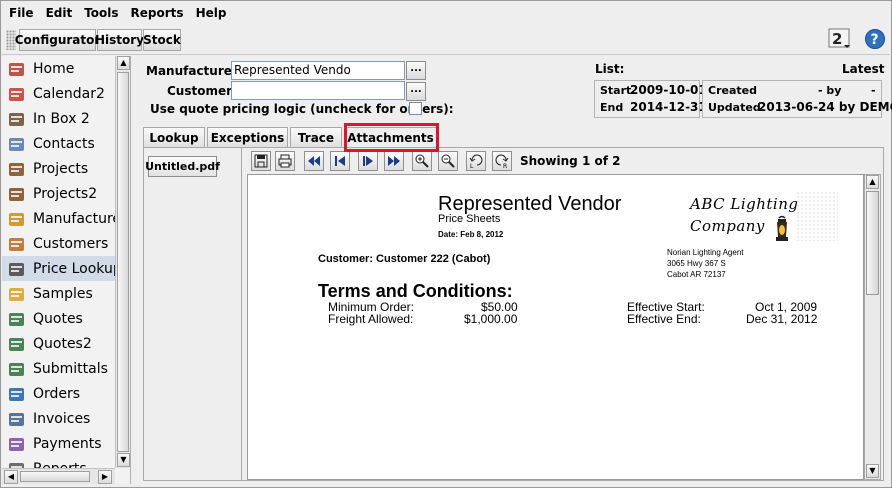 Image resolution: width=892 pixels, height=488 pixels. I want to click on last-page-icon, so click(394, 161).